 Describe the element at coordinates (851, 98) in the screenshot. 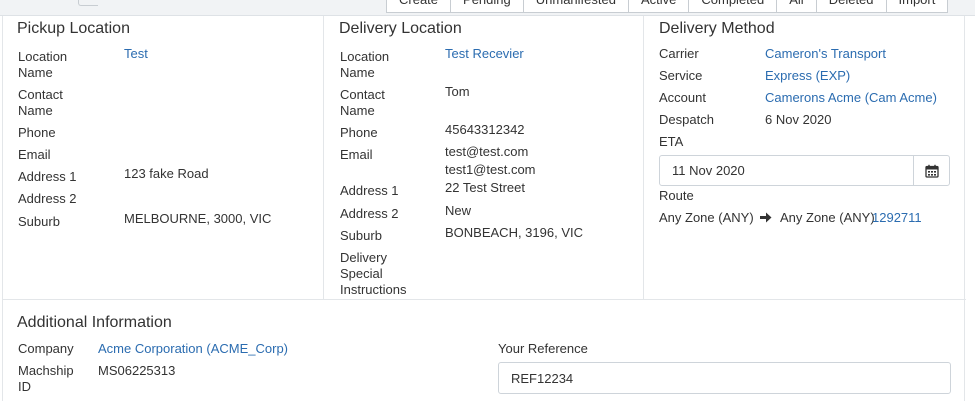

I see `account-link: Camerons Acme (Cam Acme)` at that location.